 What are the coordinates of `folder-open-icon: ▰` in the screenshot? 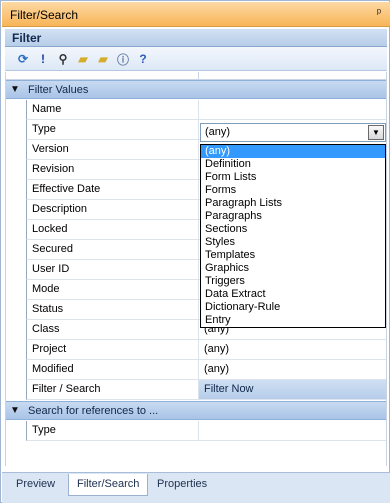 It's located at (83, 59).